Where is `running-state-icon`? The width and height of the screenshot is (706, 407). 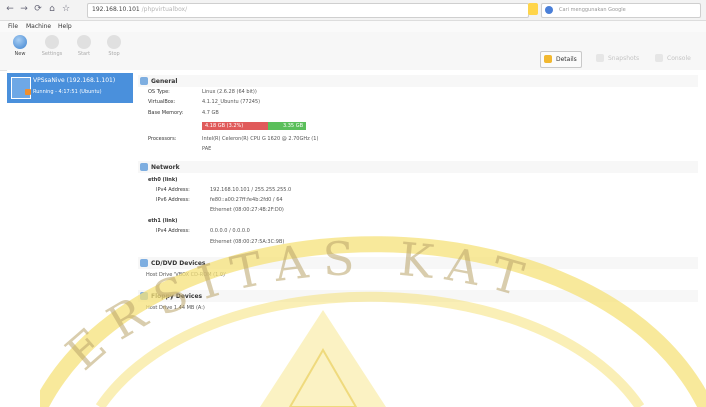
running-state-icon is located at coordinates (28, 92).